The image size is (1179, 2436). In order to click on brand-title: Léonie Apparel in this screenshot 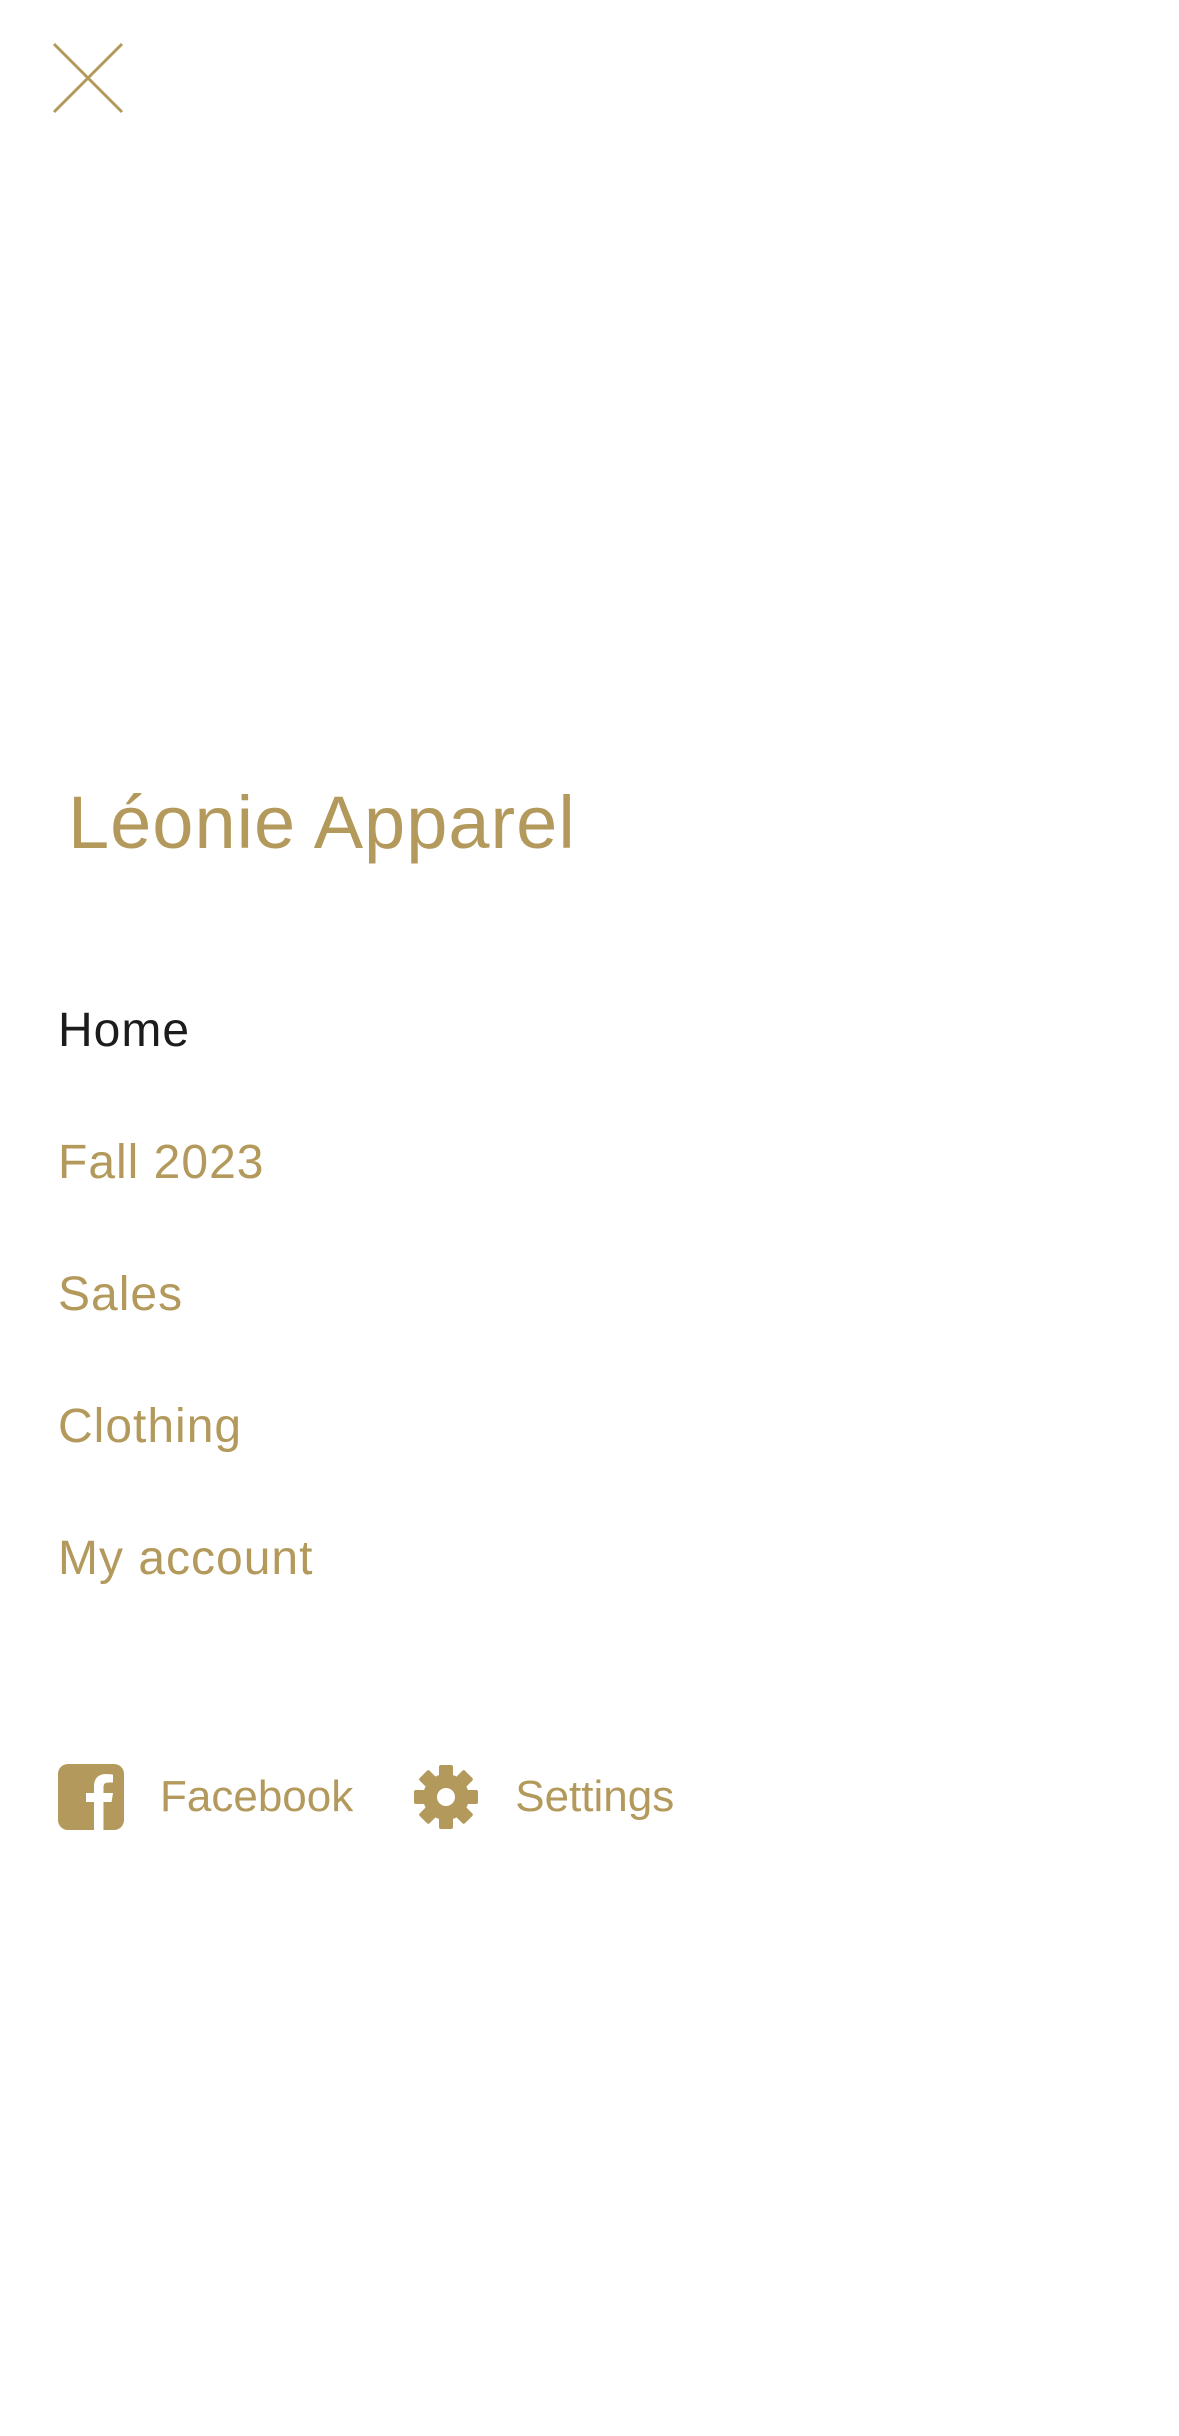, I will do `click(322, 822)`.